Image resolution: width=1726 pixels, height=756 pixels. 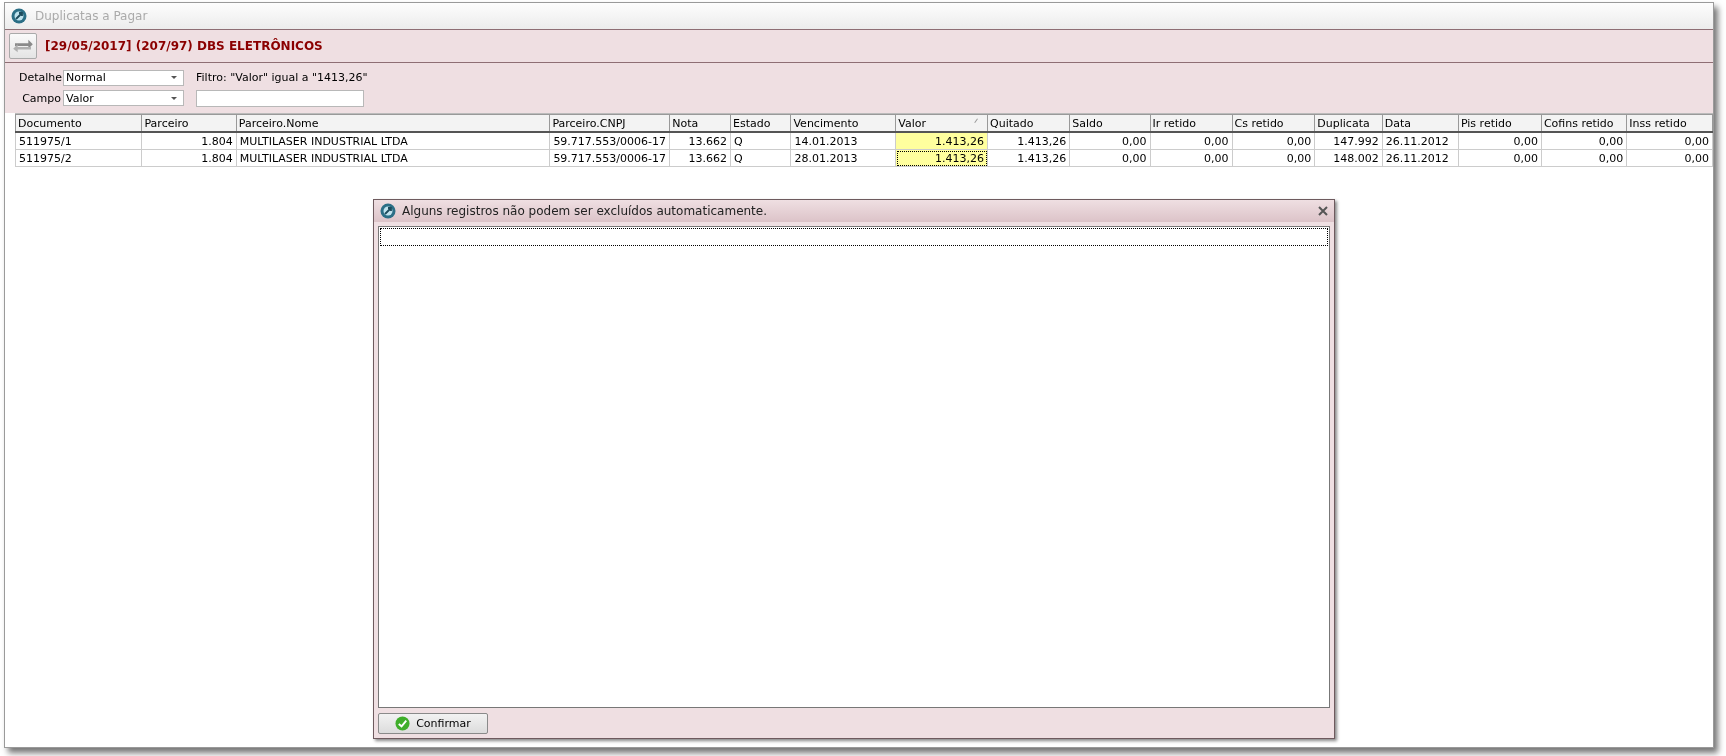 What do you see at coordinates (585, 211) in the screenshot?
I see `dialog-title: Alguns registros não podem ser excluídos automaticamente.` at bounding box center [585, 211].